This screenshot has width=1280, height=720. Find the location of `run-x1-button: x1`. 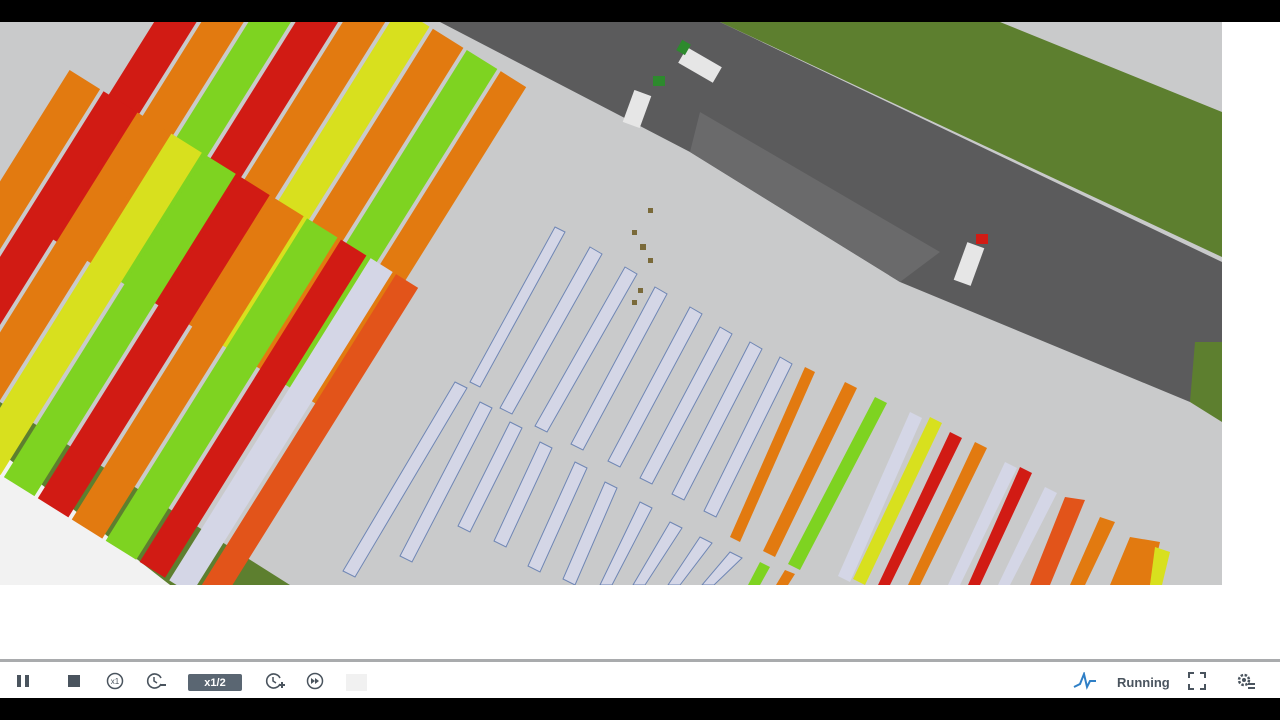

run-x1-button: x1 is located at coordinates (115, 681).